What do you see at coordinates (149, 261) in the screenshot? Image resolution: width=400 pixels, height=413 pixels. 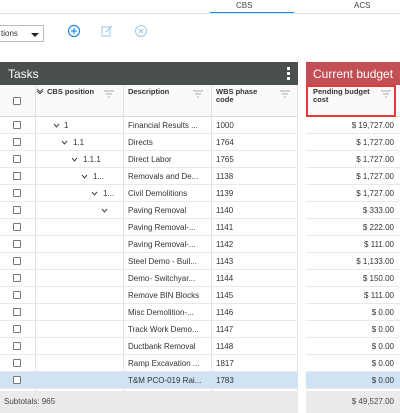 I see `table-row: Steel Demo - Buil... 1143` at bounding box center [149, 261].